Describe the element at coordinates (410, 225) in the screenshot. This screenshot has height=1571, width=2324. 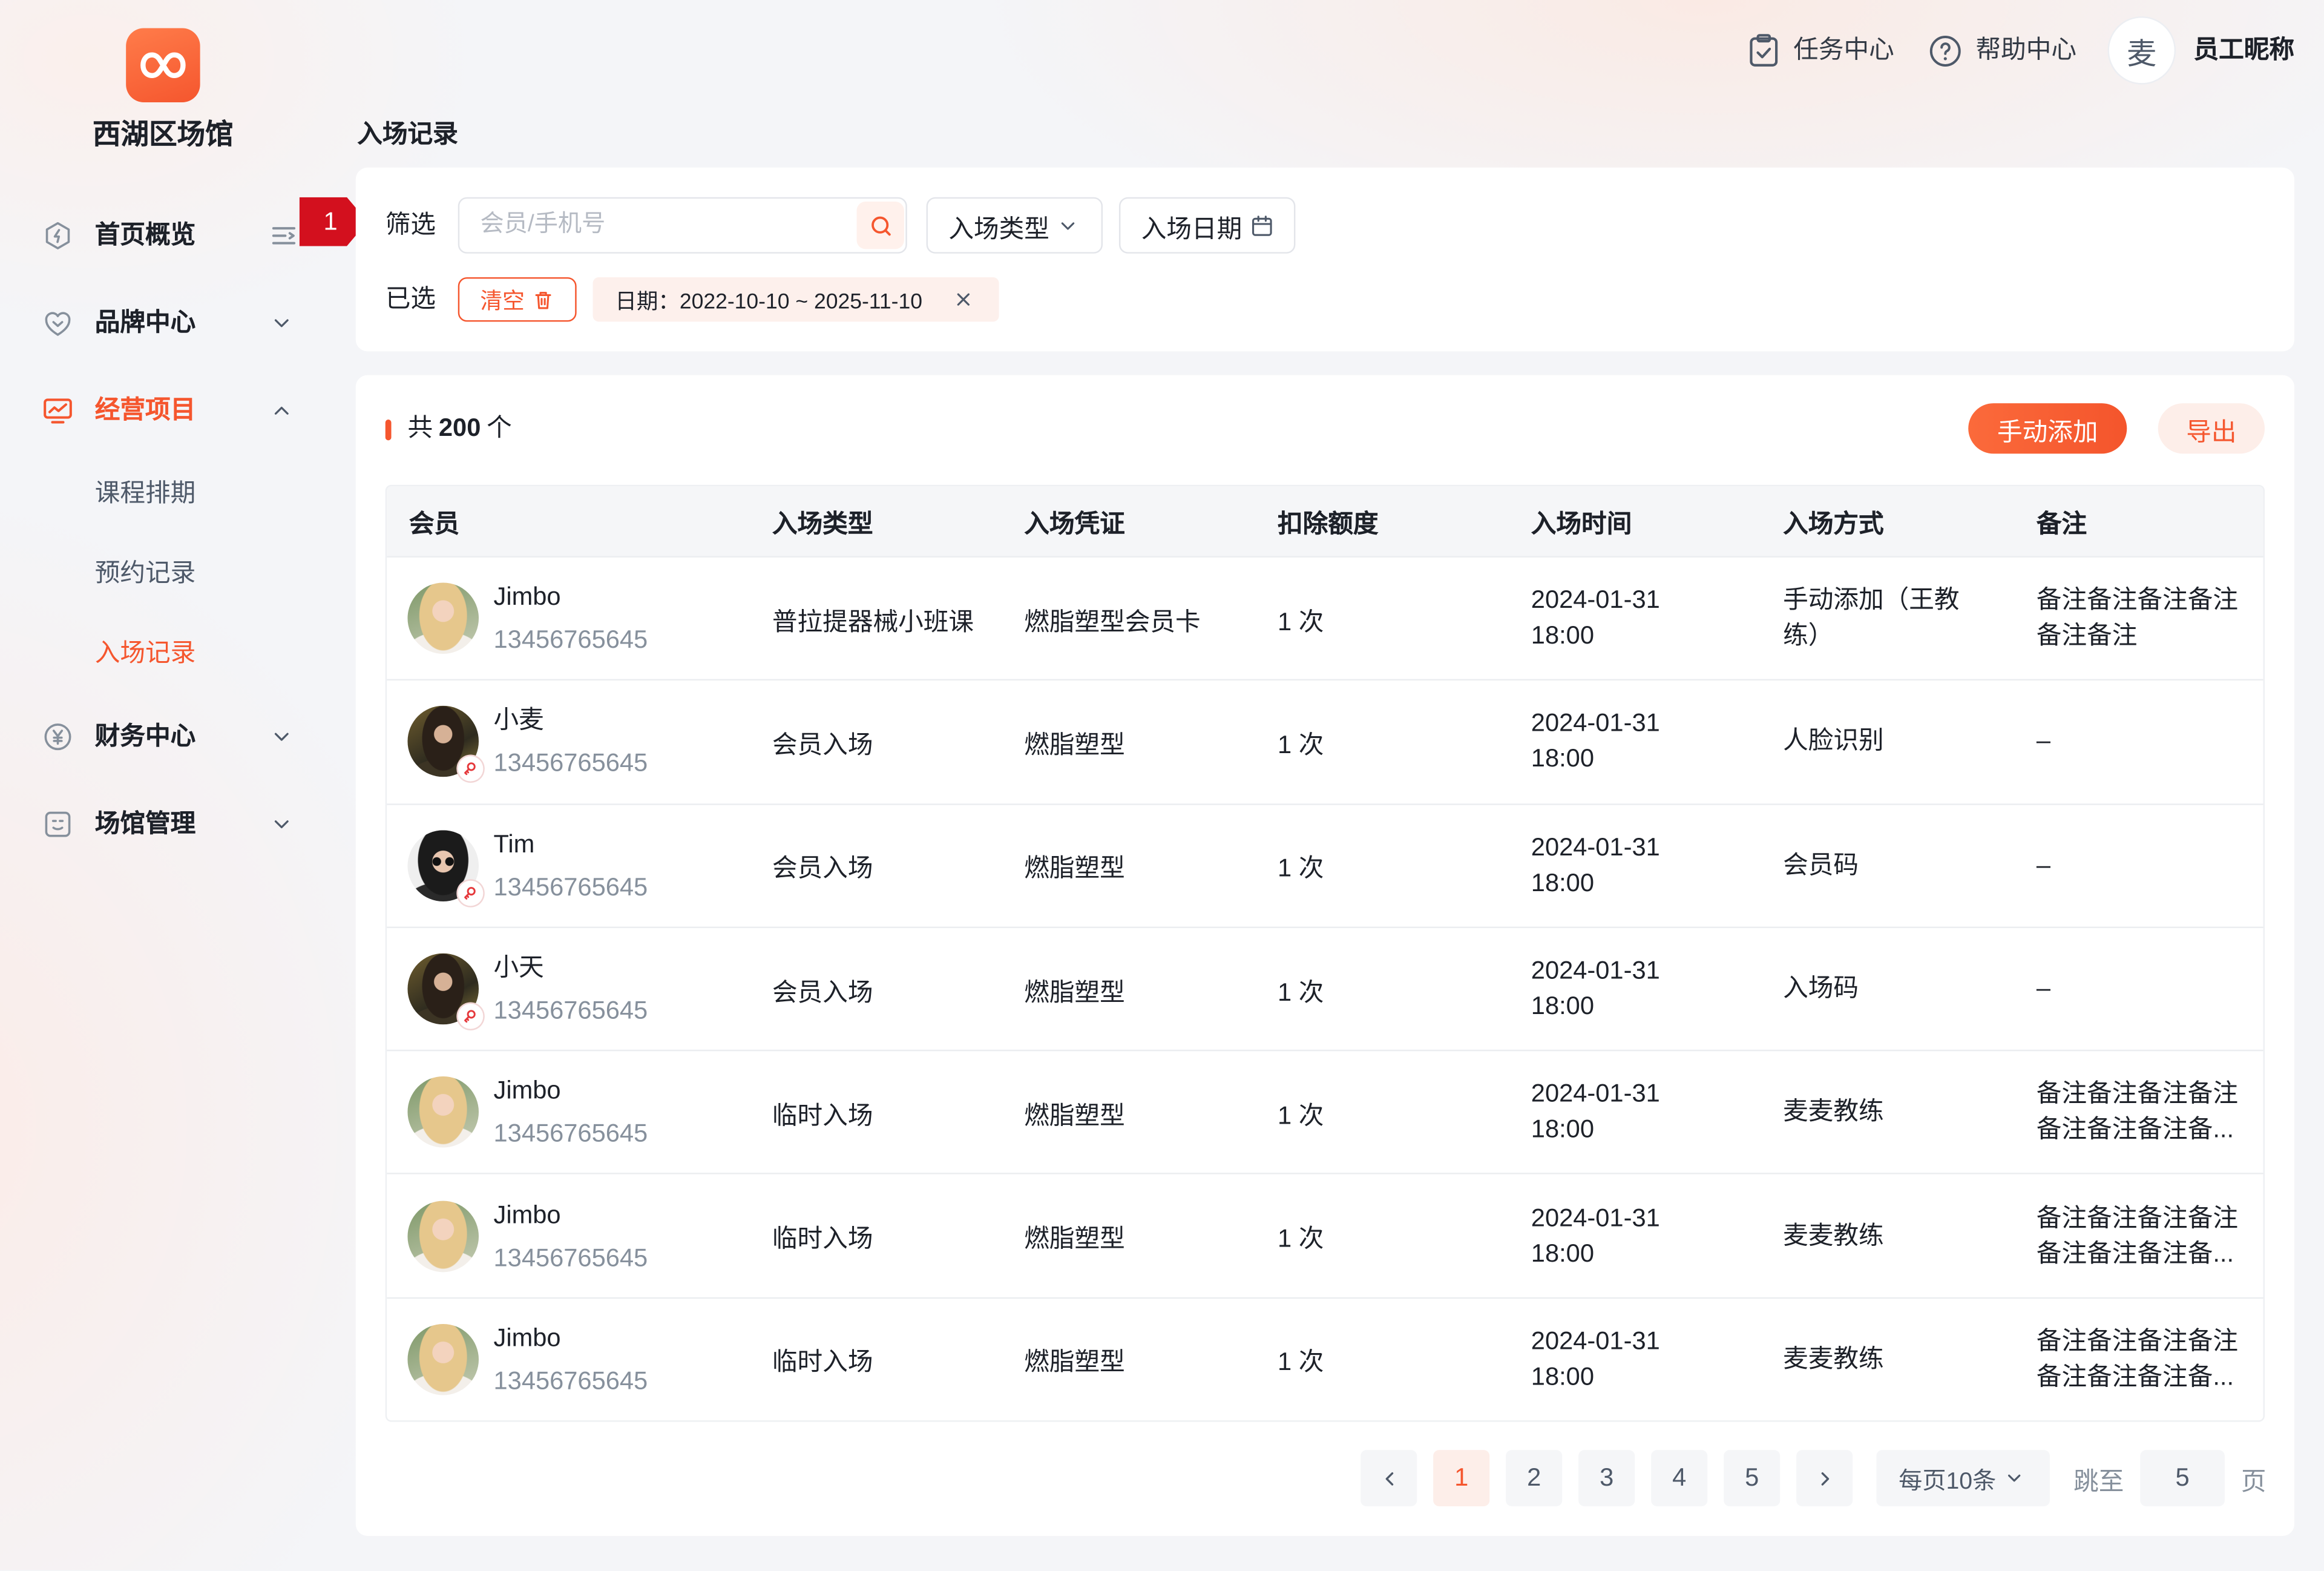
I see `filter-label: 筛选` at that location.